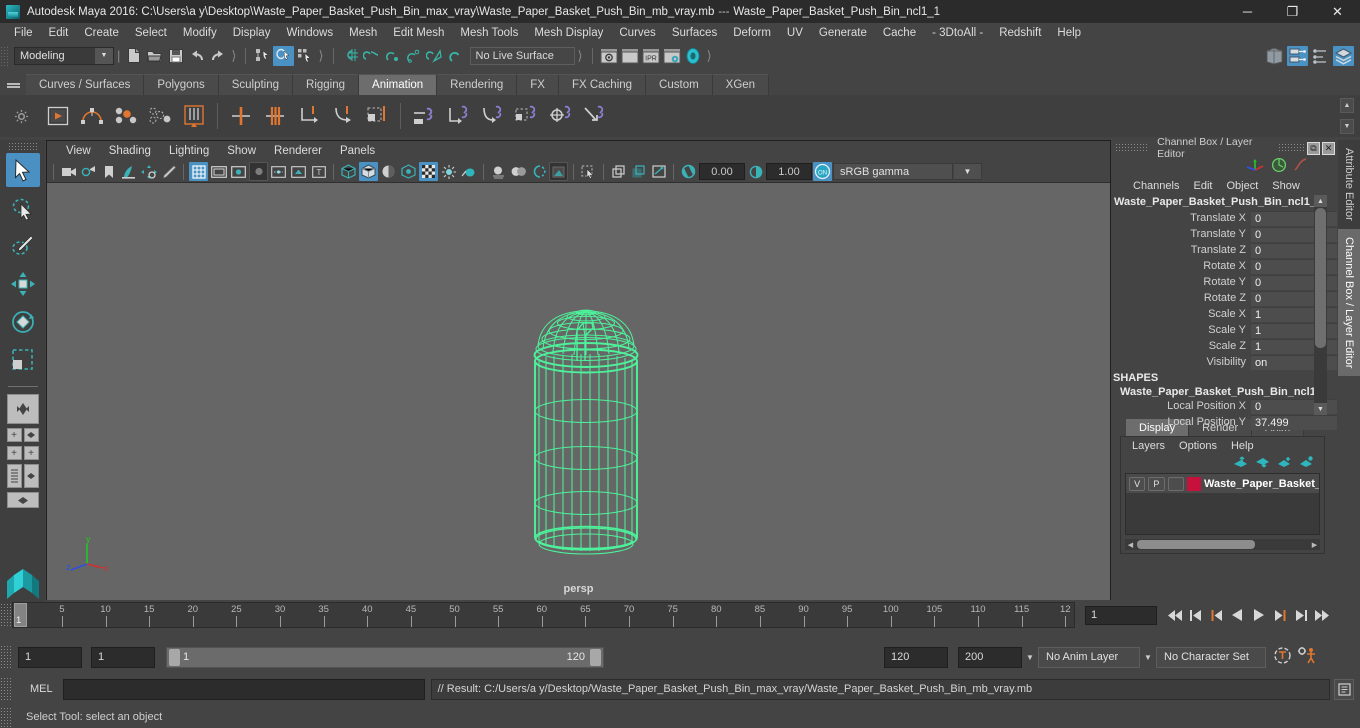  What do you see at coordinates (6, 717) in the screenshot?
I see `help-line-grip` at bounding box center [6, 717].